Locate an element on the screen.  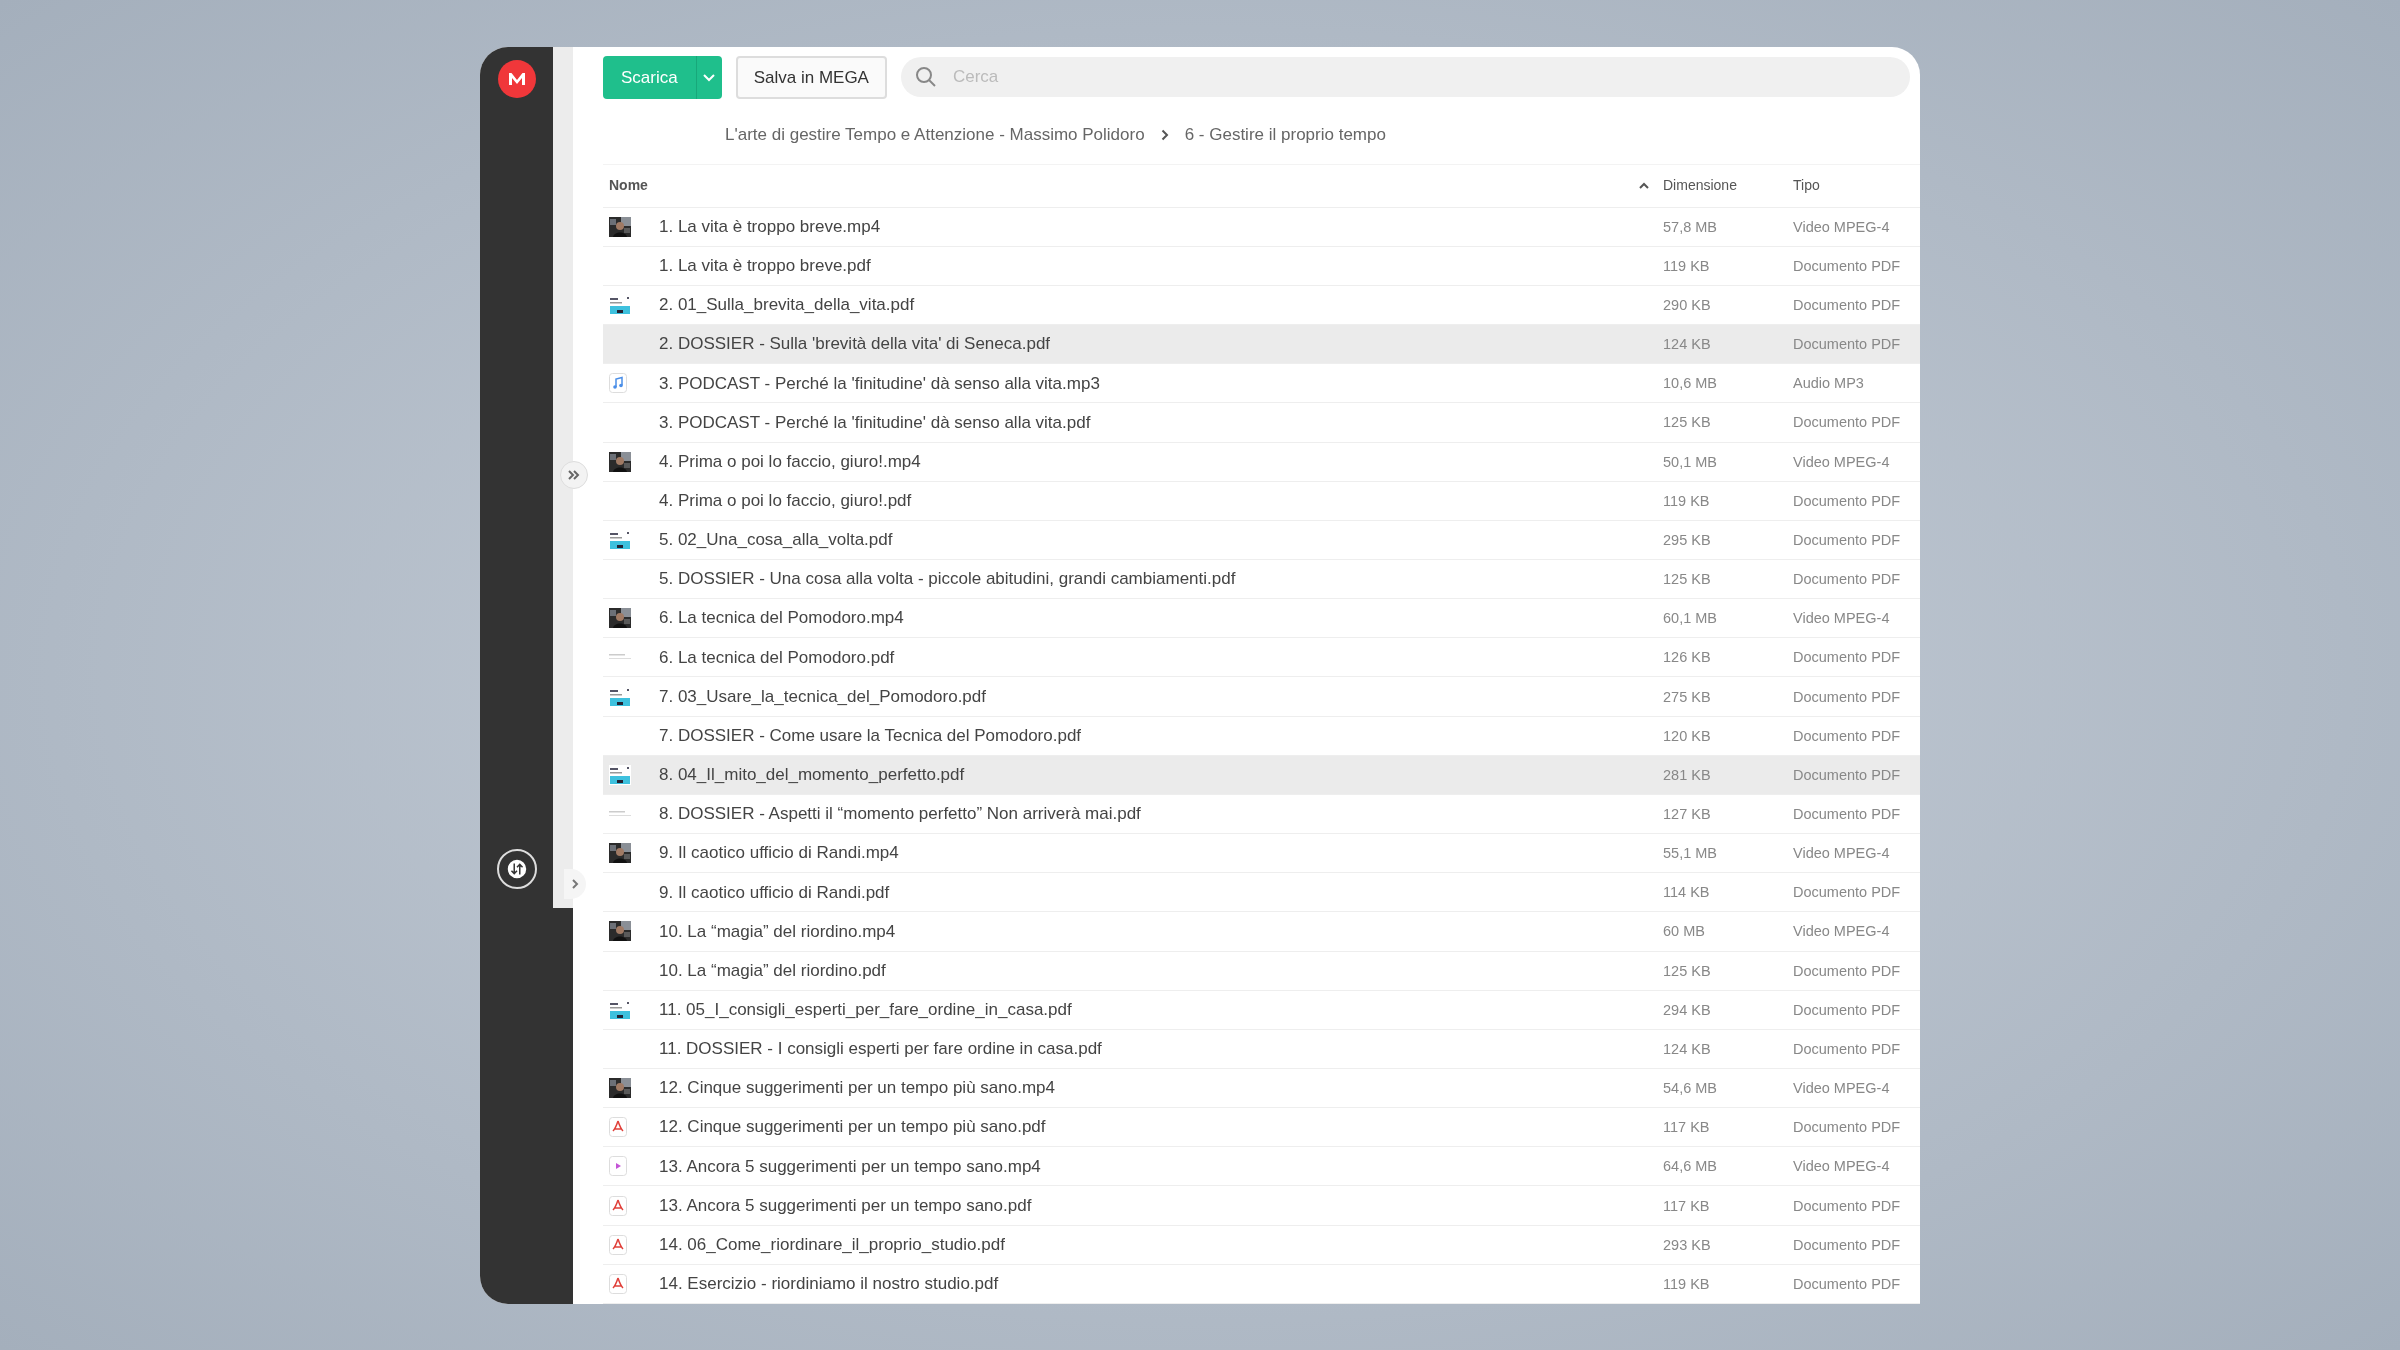
music-note-icon is located at coordinates (618, 383).